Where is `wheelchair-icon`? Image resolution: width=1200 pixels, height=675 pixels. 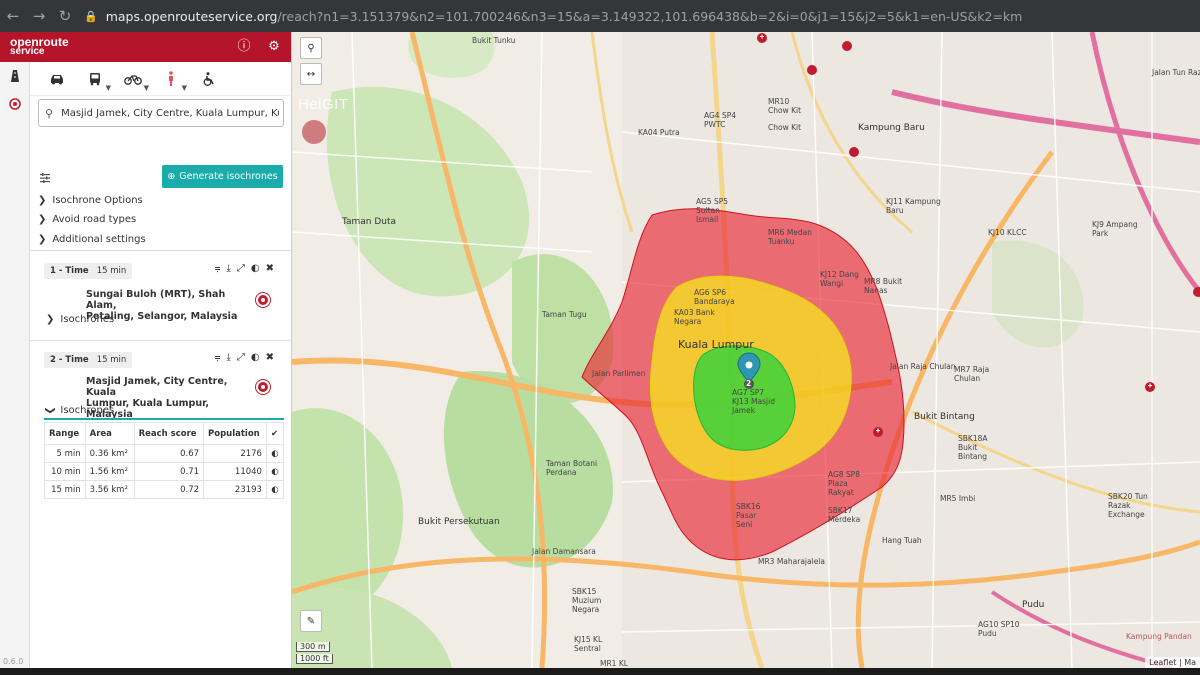
wheelchair-icon is located at coordinates (209, 79).